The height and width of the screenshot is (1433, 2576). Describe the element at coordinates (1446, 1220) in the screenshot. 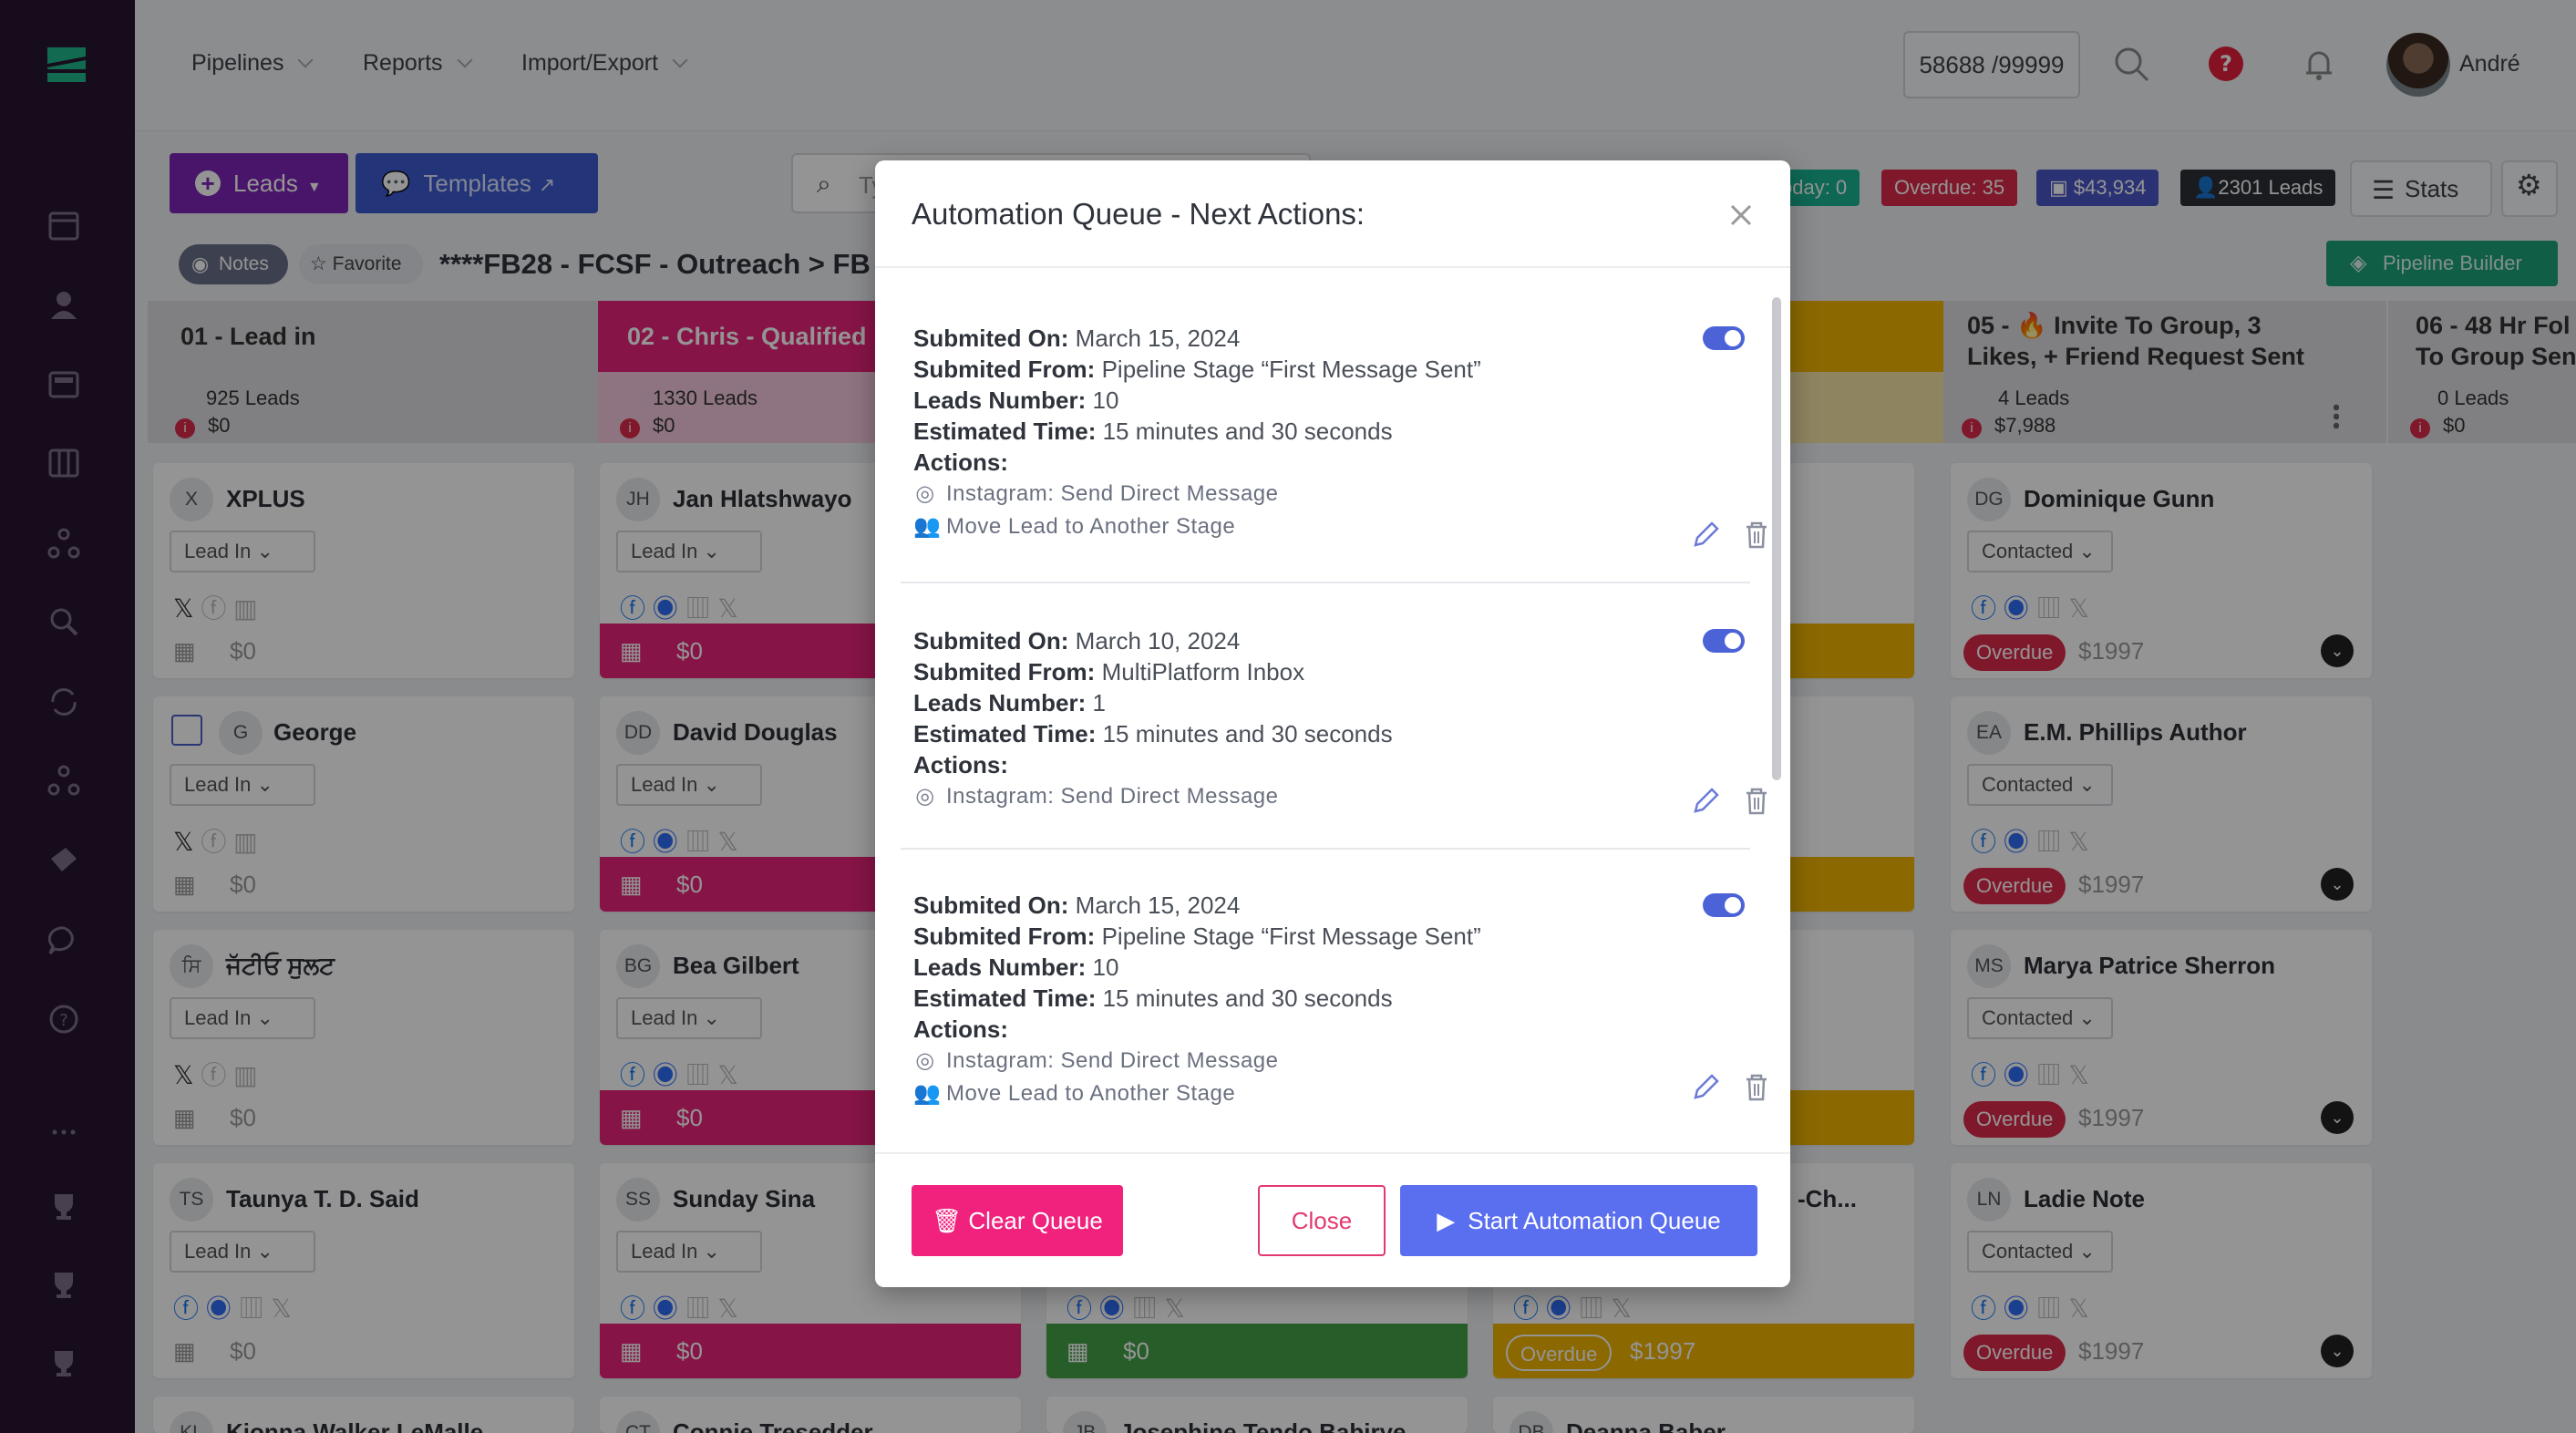

I see `play-icon: ▶` at that location.